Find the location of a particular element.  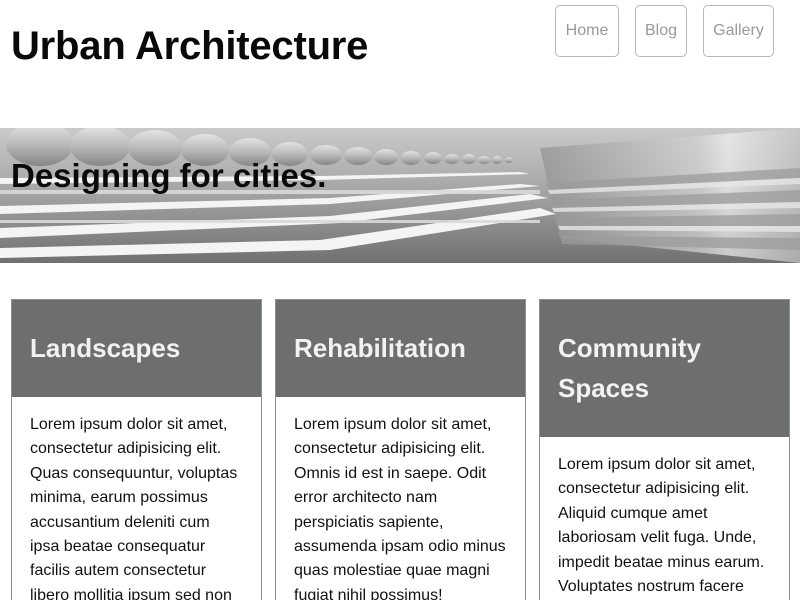

nav-gallery-button: Gallery is located at coordinates (738, 31).